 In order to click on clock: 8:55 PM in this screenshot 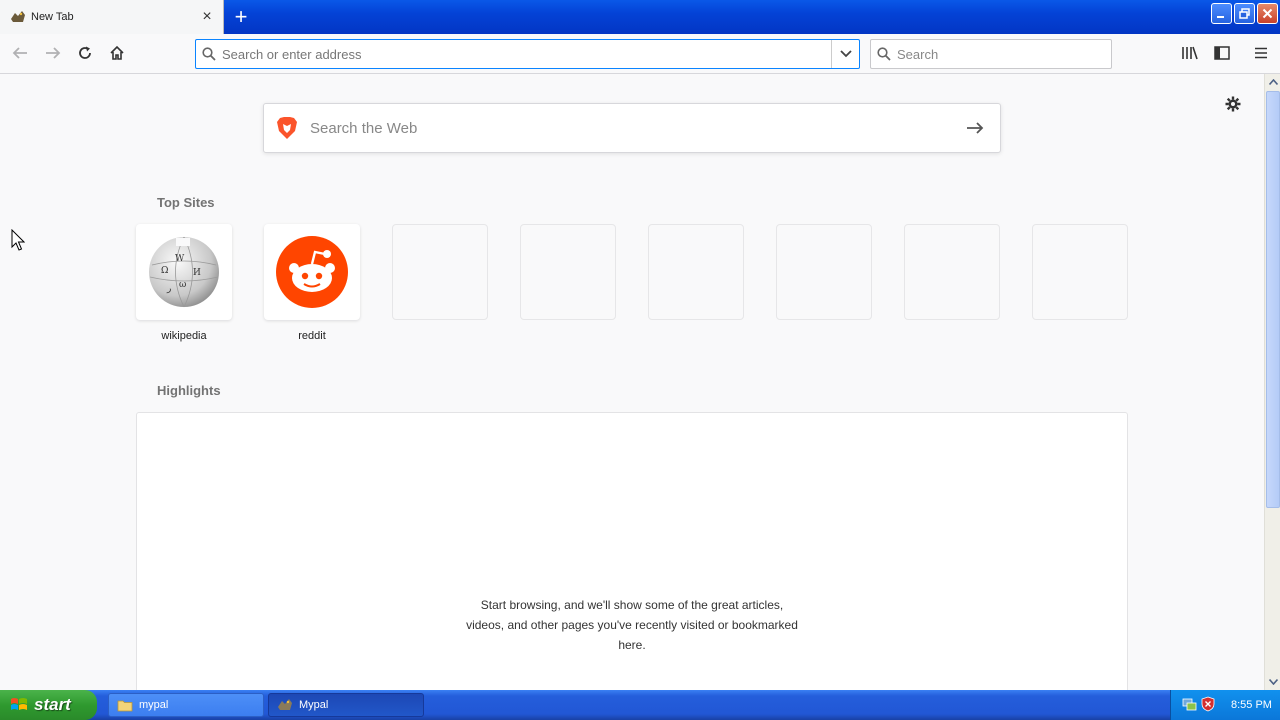, I will do `click(1251, 705)`.